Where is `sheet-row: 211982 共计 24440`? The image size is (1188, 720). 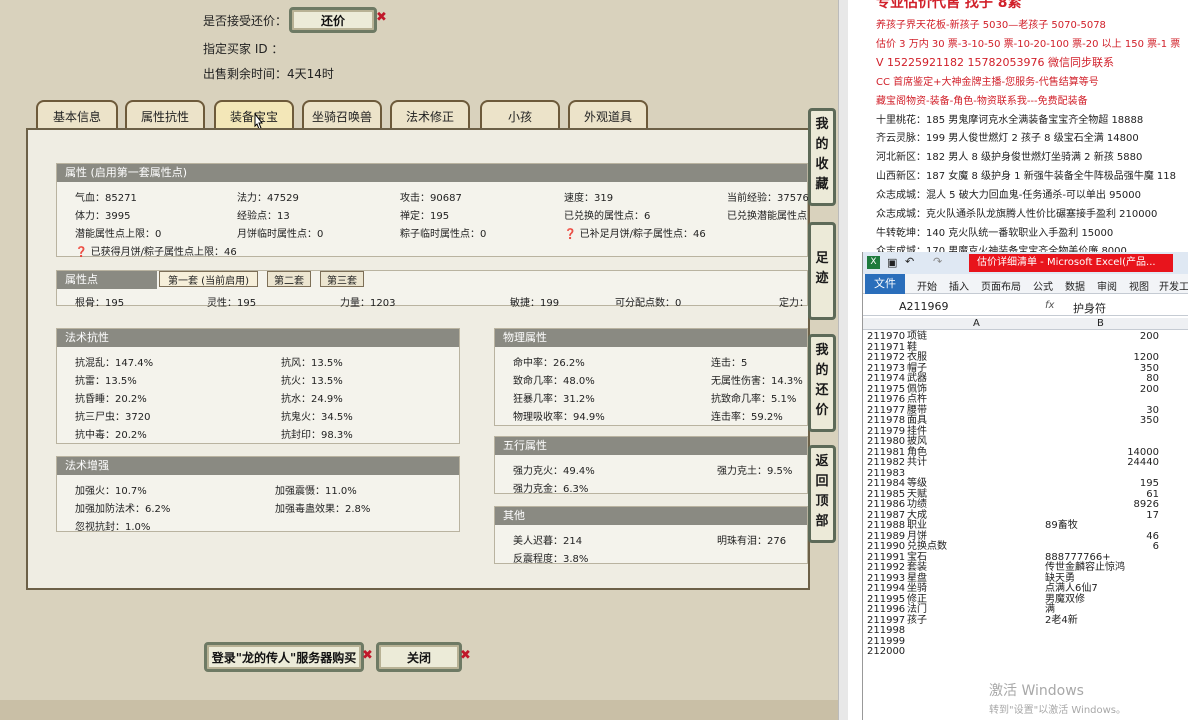
sheet-row: 211982 共计 24440 is located at coordinates (1025, 463).